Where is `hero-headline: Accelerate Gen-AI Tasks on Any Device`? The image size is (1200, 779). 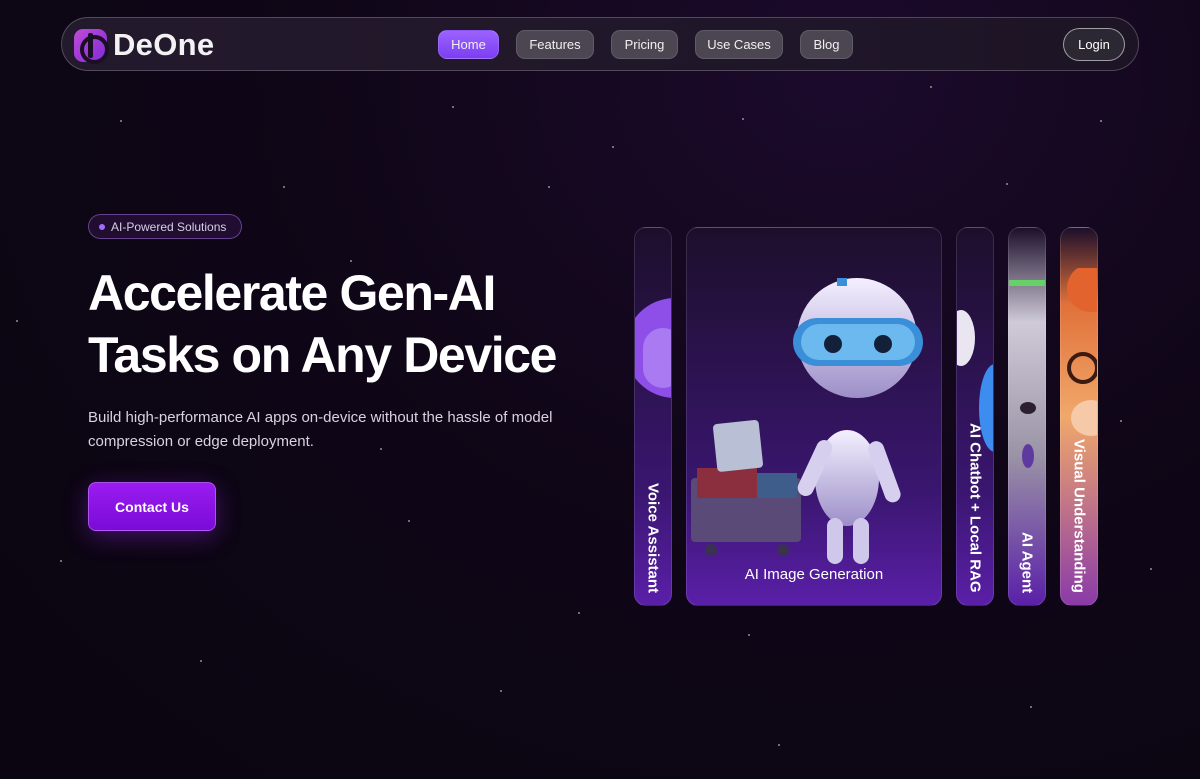 hero-headline: Accelerate Gen-AI Tasks on Any Device is located at coordinates (348, 324).